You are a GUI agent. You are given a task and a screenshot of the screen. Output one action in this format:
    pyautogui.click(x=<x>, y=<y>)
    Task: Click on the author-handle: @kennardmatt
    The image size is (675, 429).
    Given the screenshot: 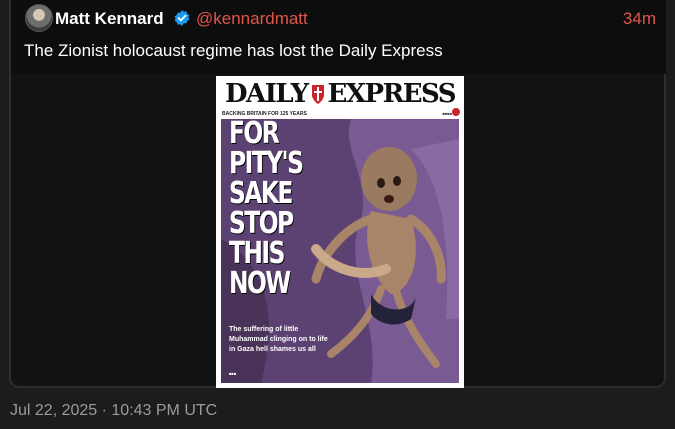 What is the action you would take?
    pyautogui.click(x=252, y=19)
    